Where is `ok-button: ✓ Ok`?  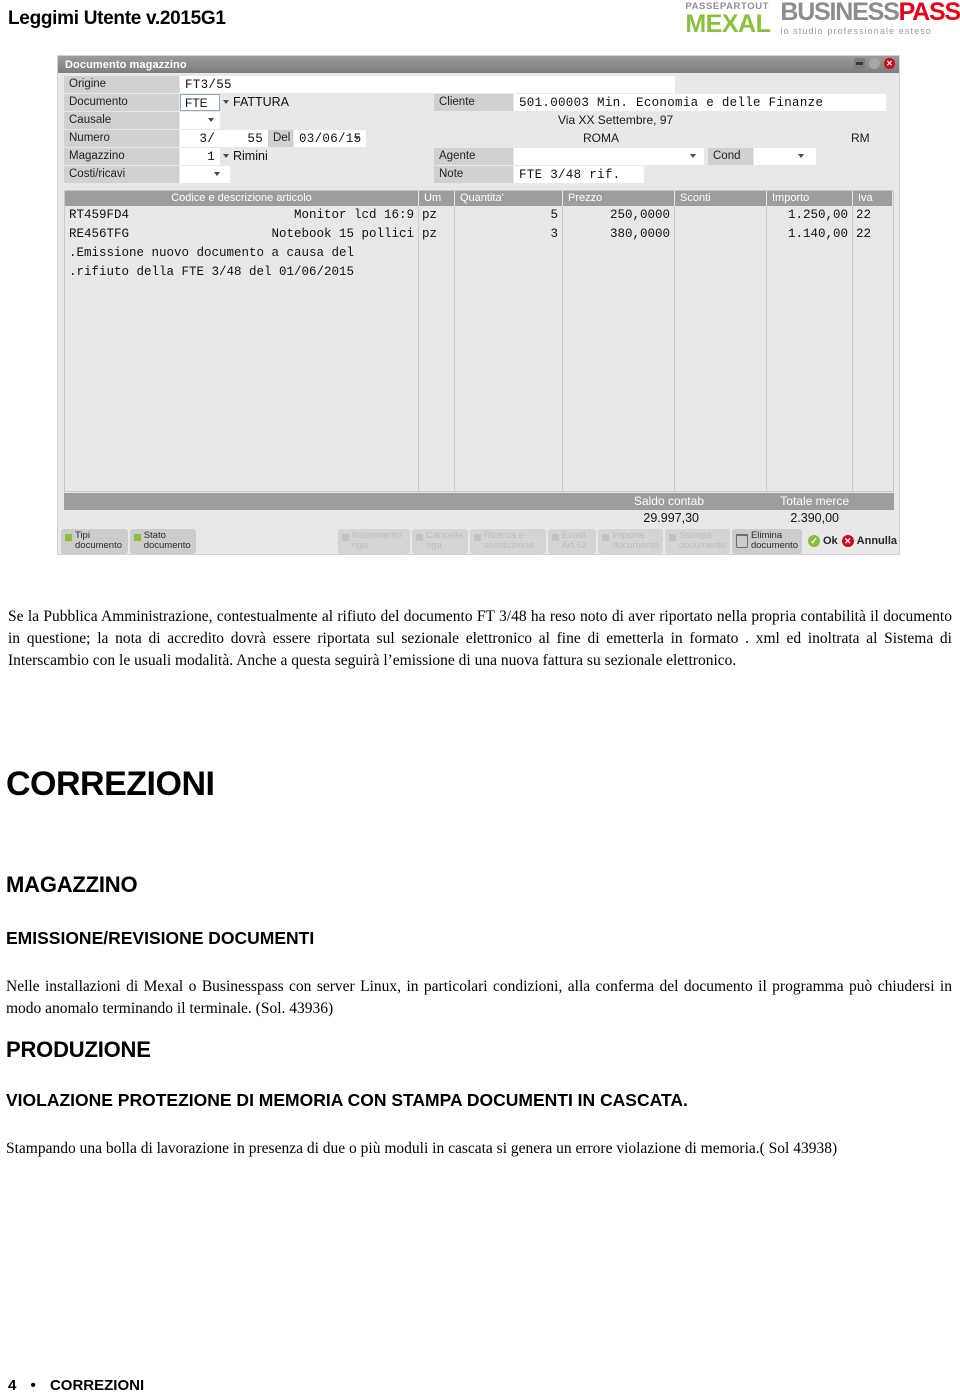
ok-button: ✓ Ok is located at coordinates (822, 541).